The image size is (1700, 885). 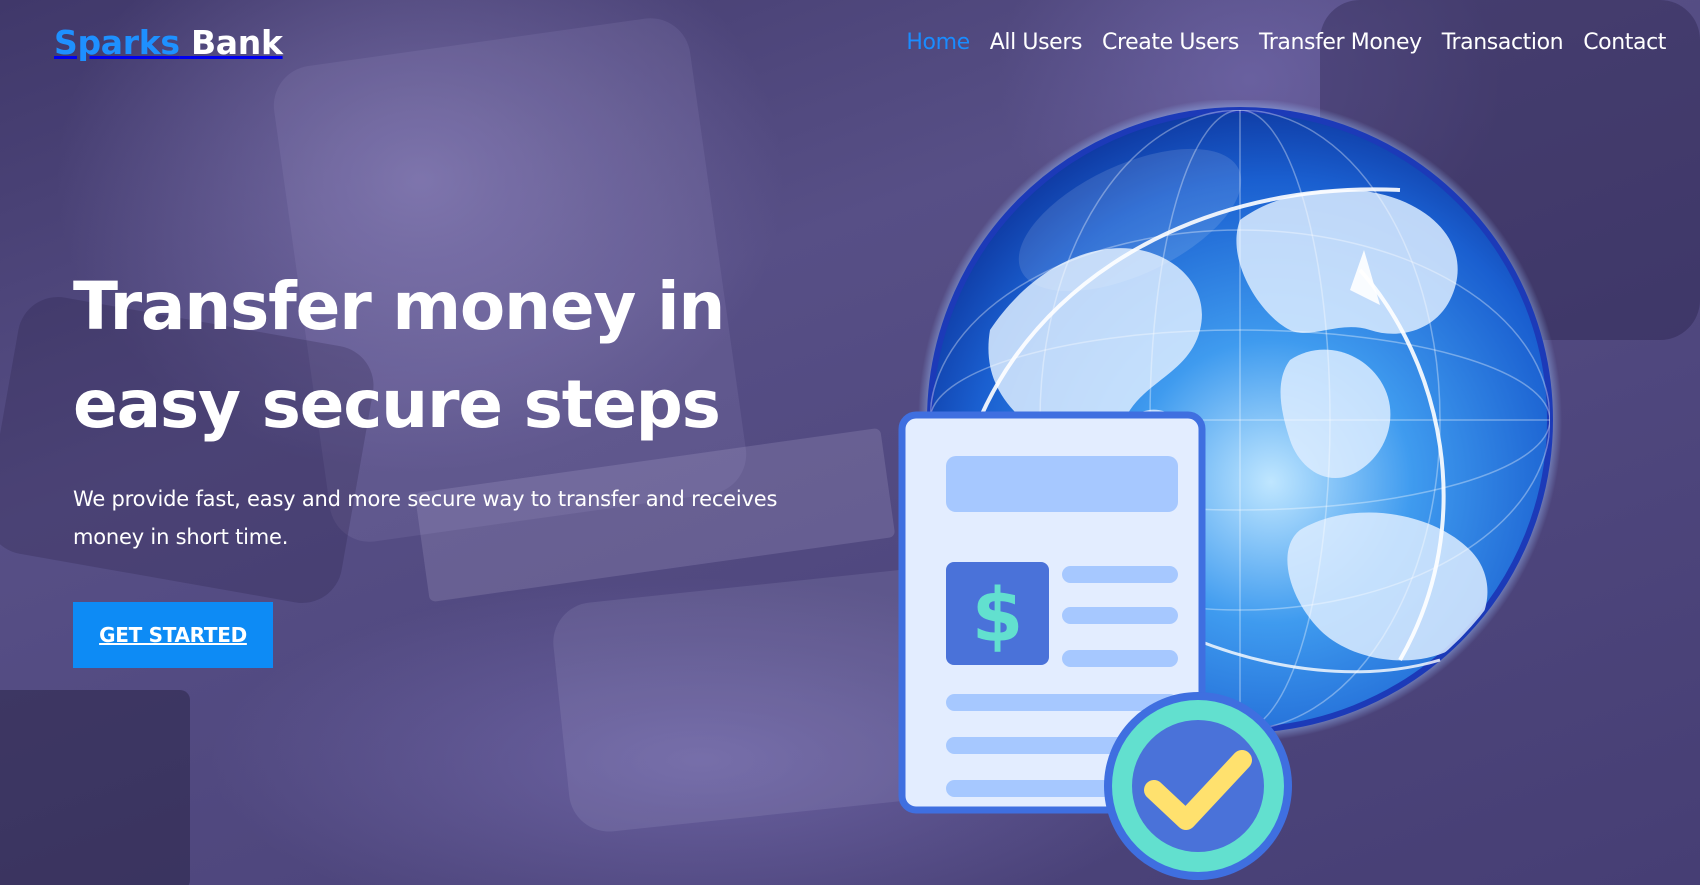 What do you see at coordinates (1170, 42) in the screenshot?
I see `nav-create-users: Create Users` at bounding box center [1170, 42].